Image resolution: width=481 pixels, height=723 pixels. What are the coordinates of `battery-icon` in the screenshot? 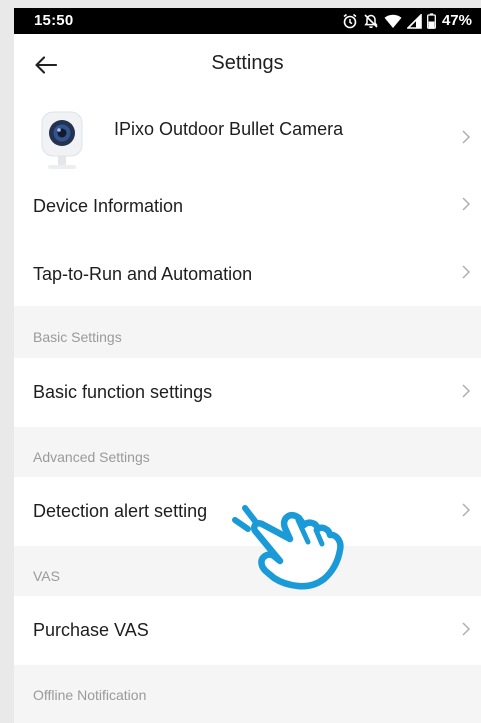 It's located at (431, 21).